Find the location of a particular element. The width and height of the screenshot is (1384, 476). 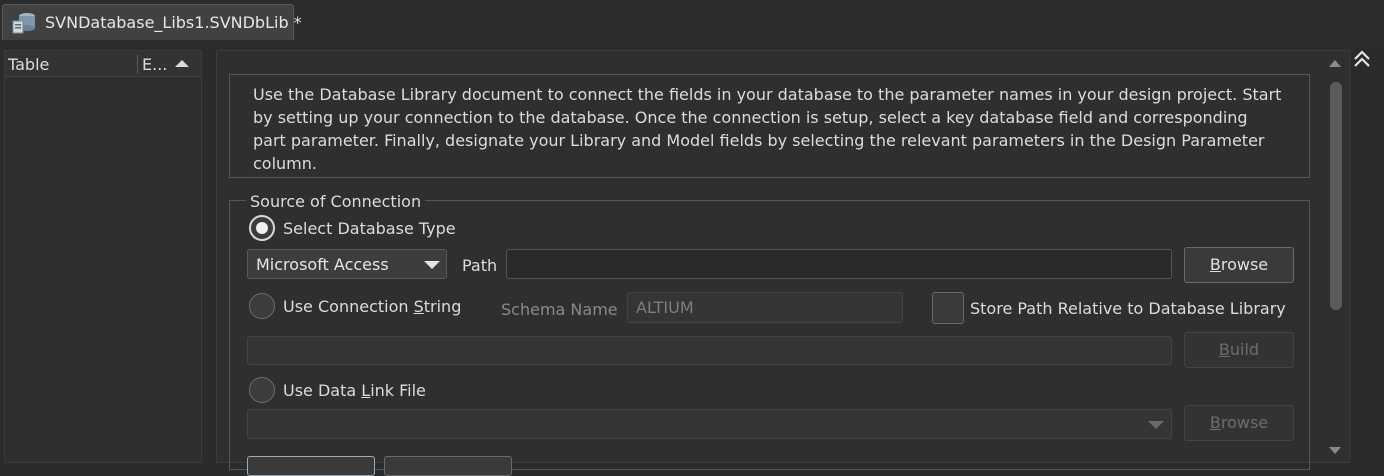

data-link-file-dropdown is located at coordinates (709, 424).